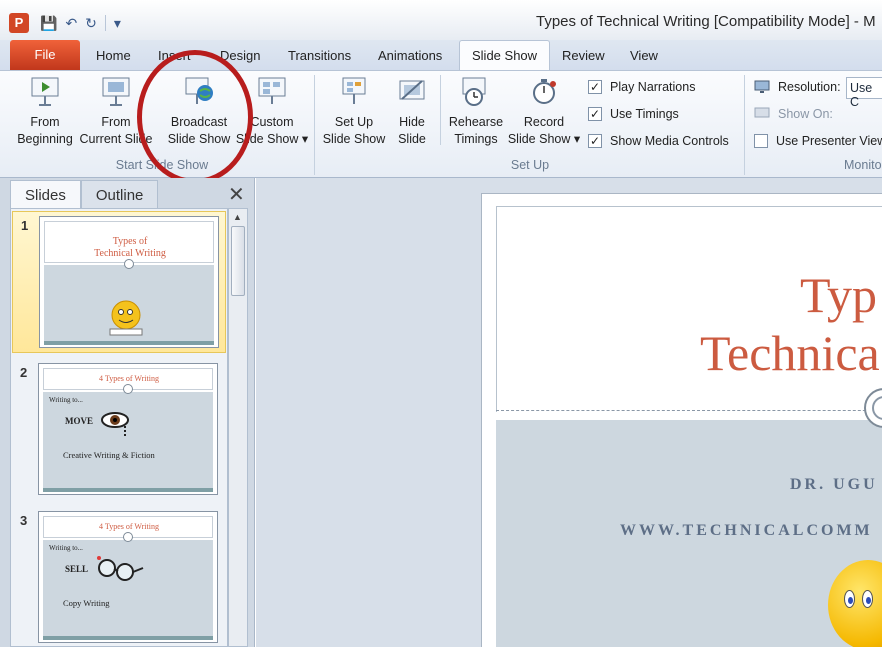  What do you see at coordinates (410, 55) in the screenshot?
I see `tab-animations: Animations` at bounding box center [410, 55].